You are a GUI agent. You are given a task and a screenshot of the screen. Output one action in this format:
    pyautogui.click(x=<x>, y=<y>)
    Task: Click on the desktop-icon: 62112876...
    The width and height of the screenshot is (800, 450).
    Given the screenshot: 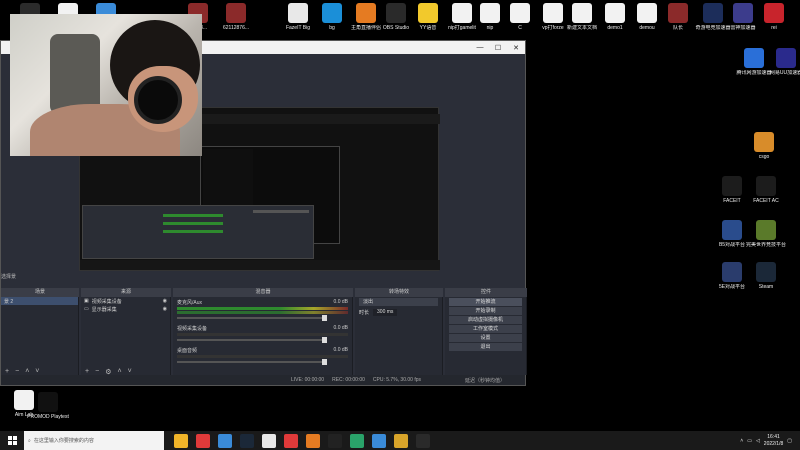 What is the action you would take?
    pyautogui.click(x=236, y=17)
    